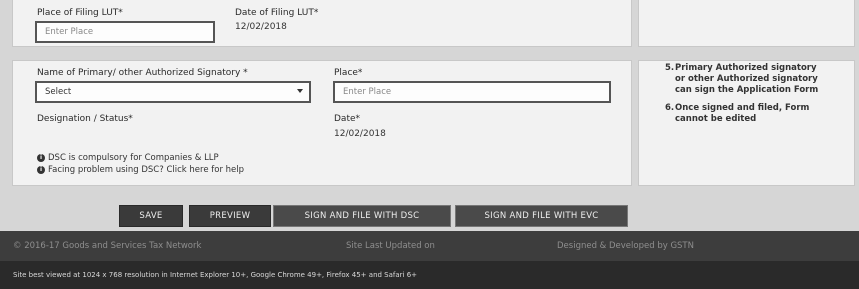 The image size is (859, 289). What do you see at coordinates (261, 27) in the screenshot?
I see `date-of-filing-value: 12/02/2018` at bounding box center [261, 27].